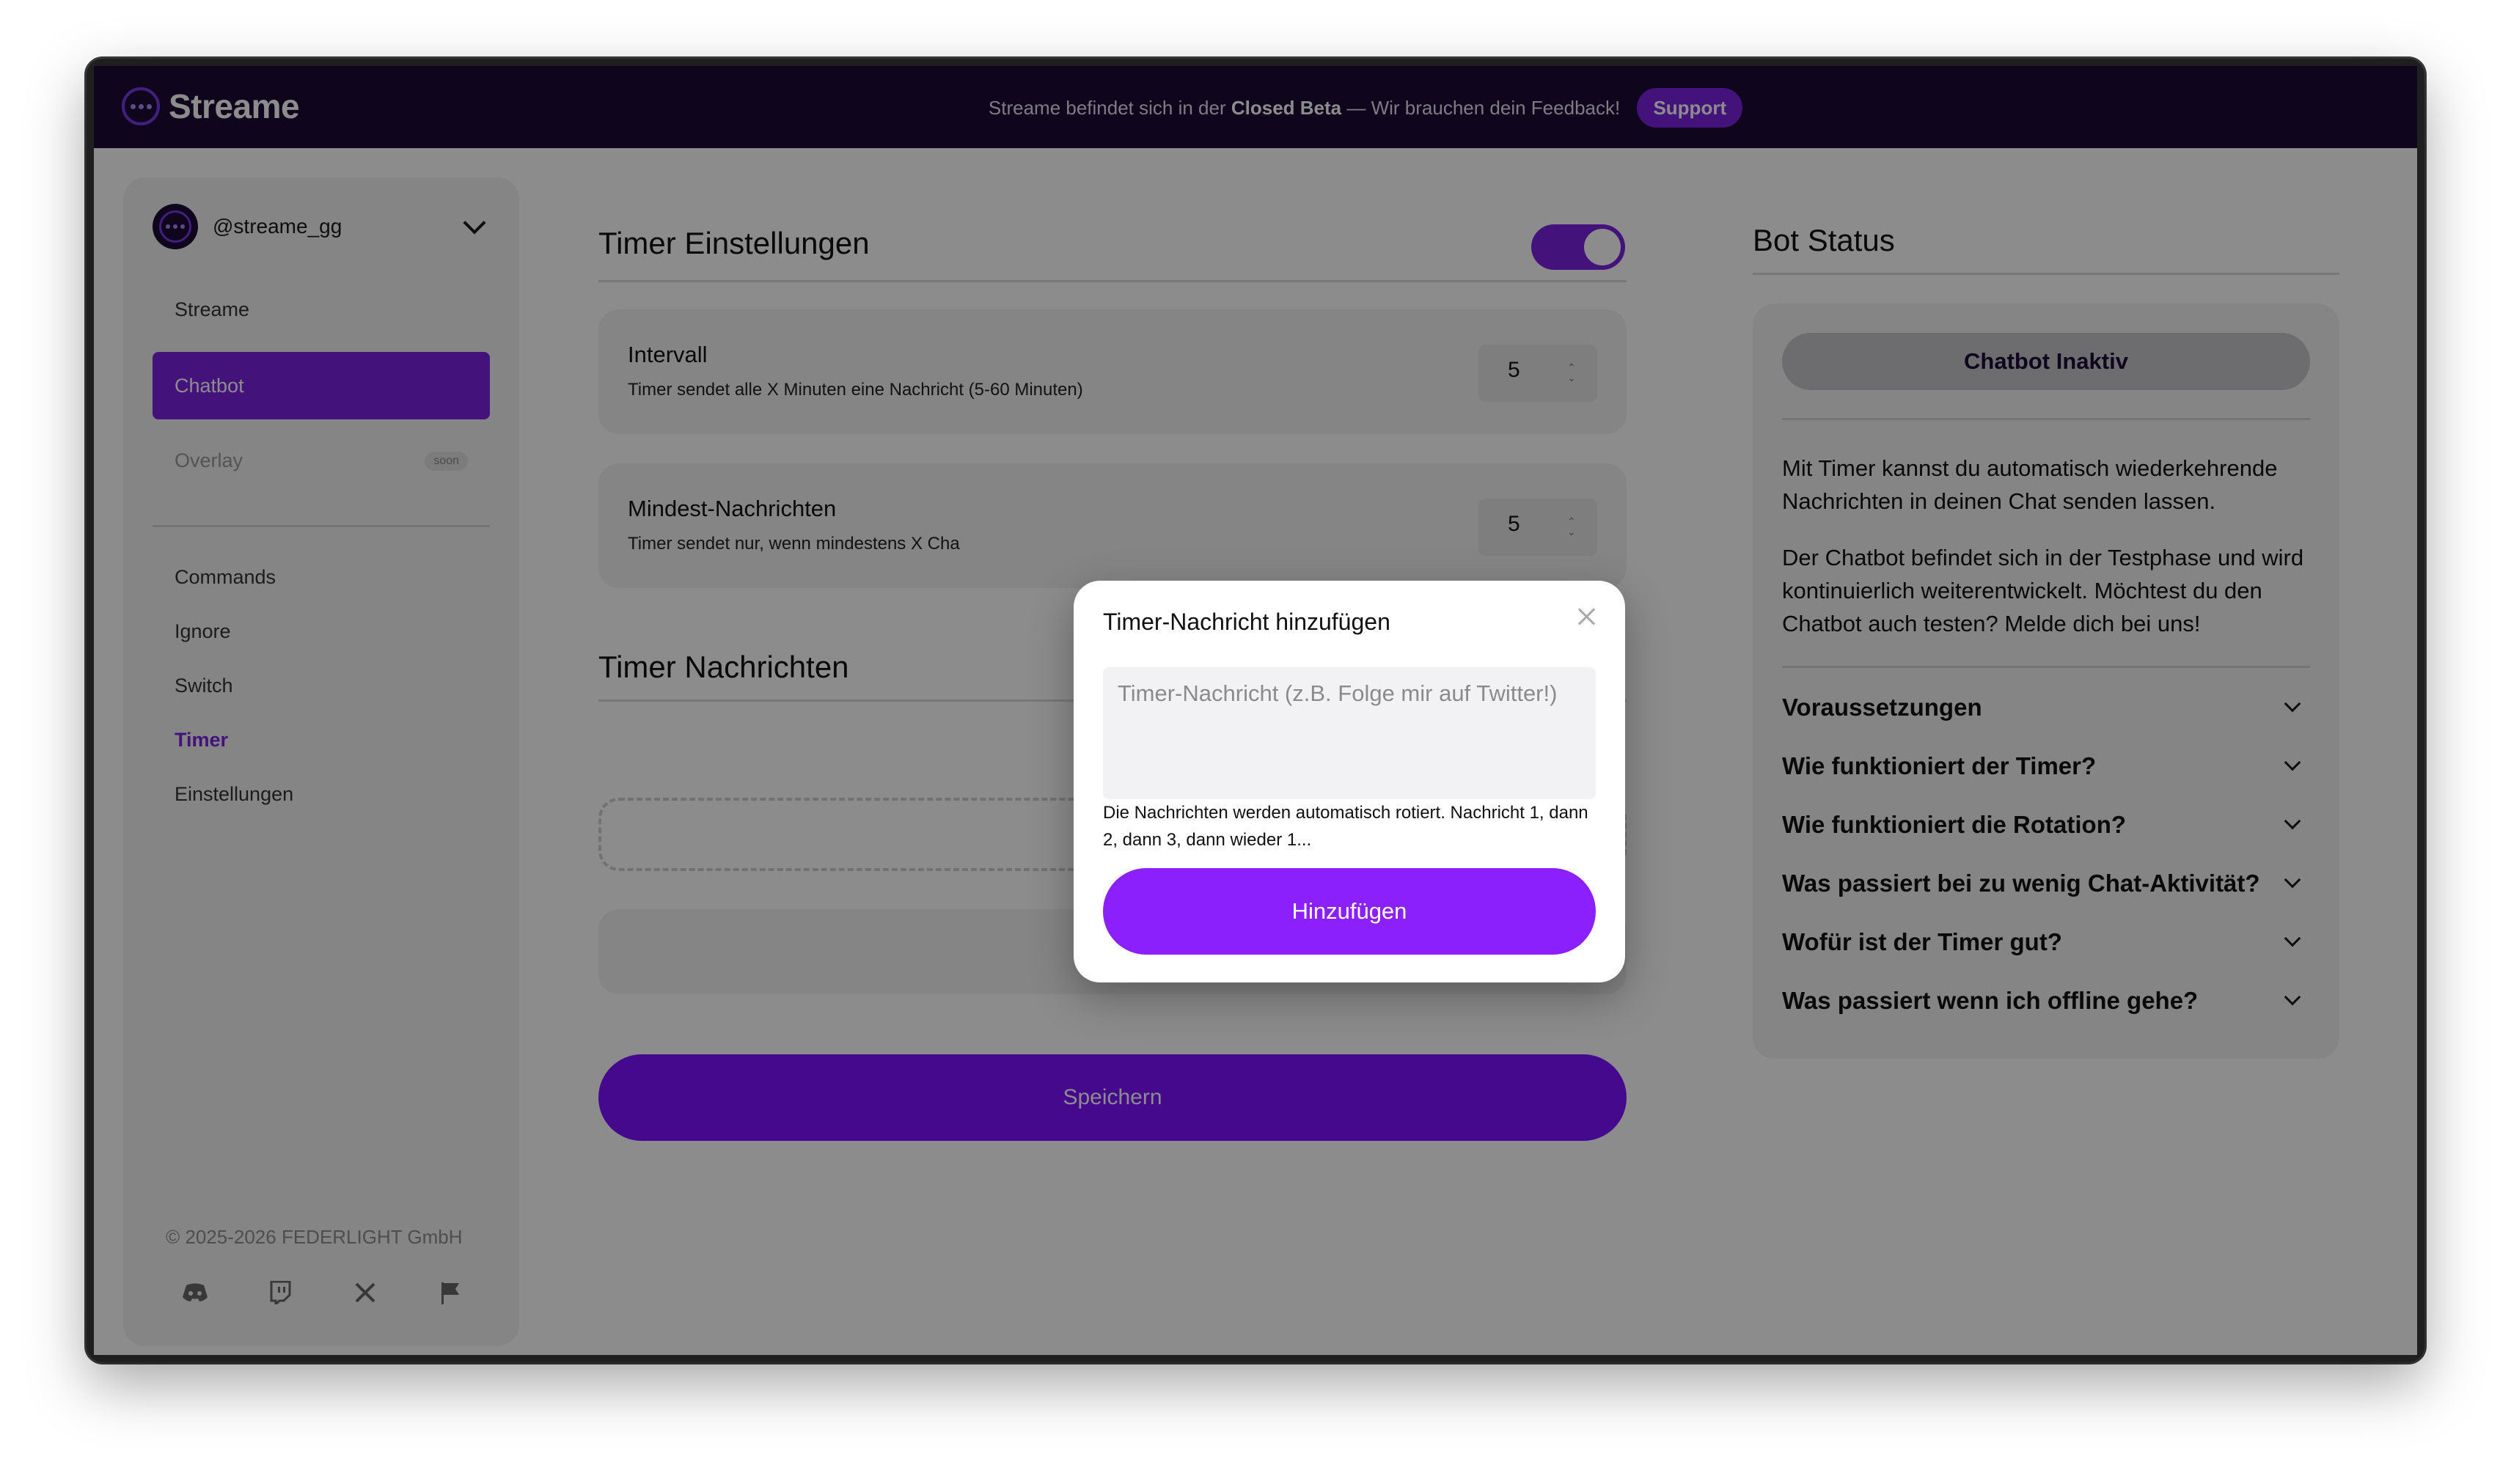 The width and height of the screenshot is (2511, 1484). I want to click on modal-title: Timer-Nachricht hinzufügen, so click(1246, 622).